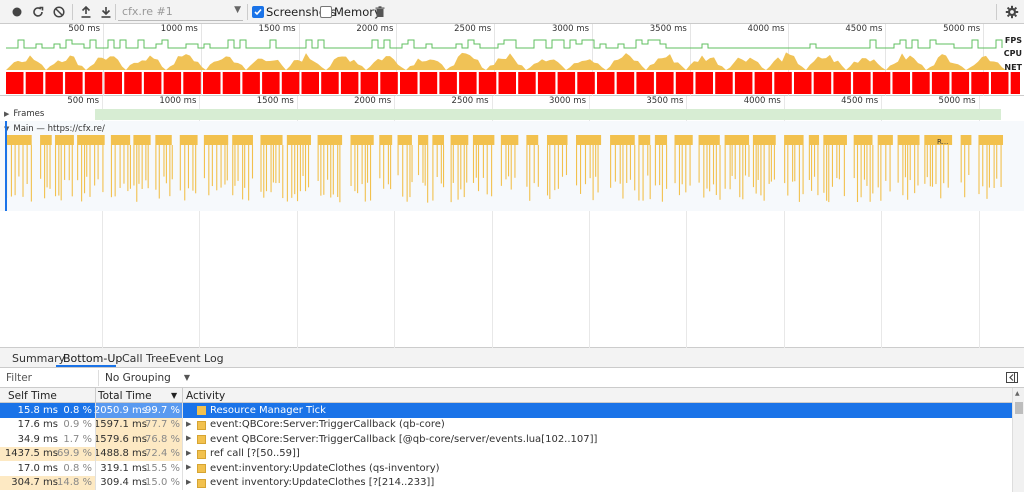 This screenshot has width=1024, height=492. Describe the element at coordinates (196, 358) in the screenshot. I see `tab-event-log: Event Log` at that location.